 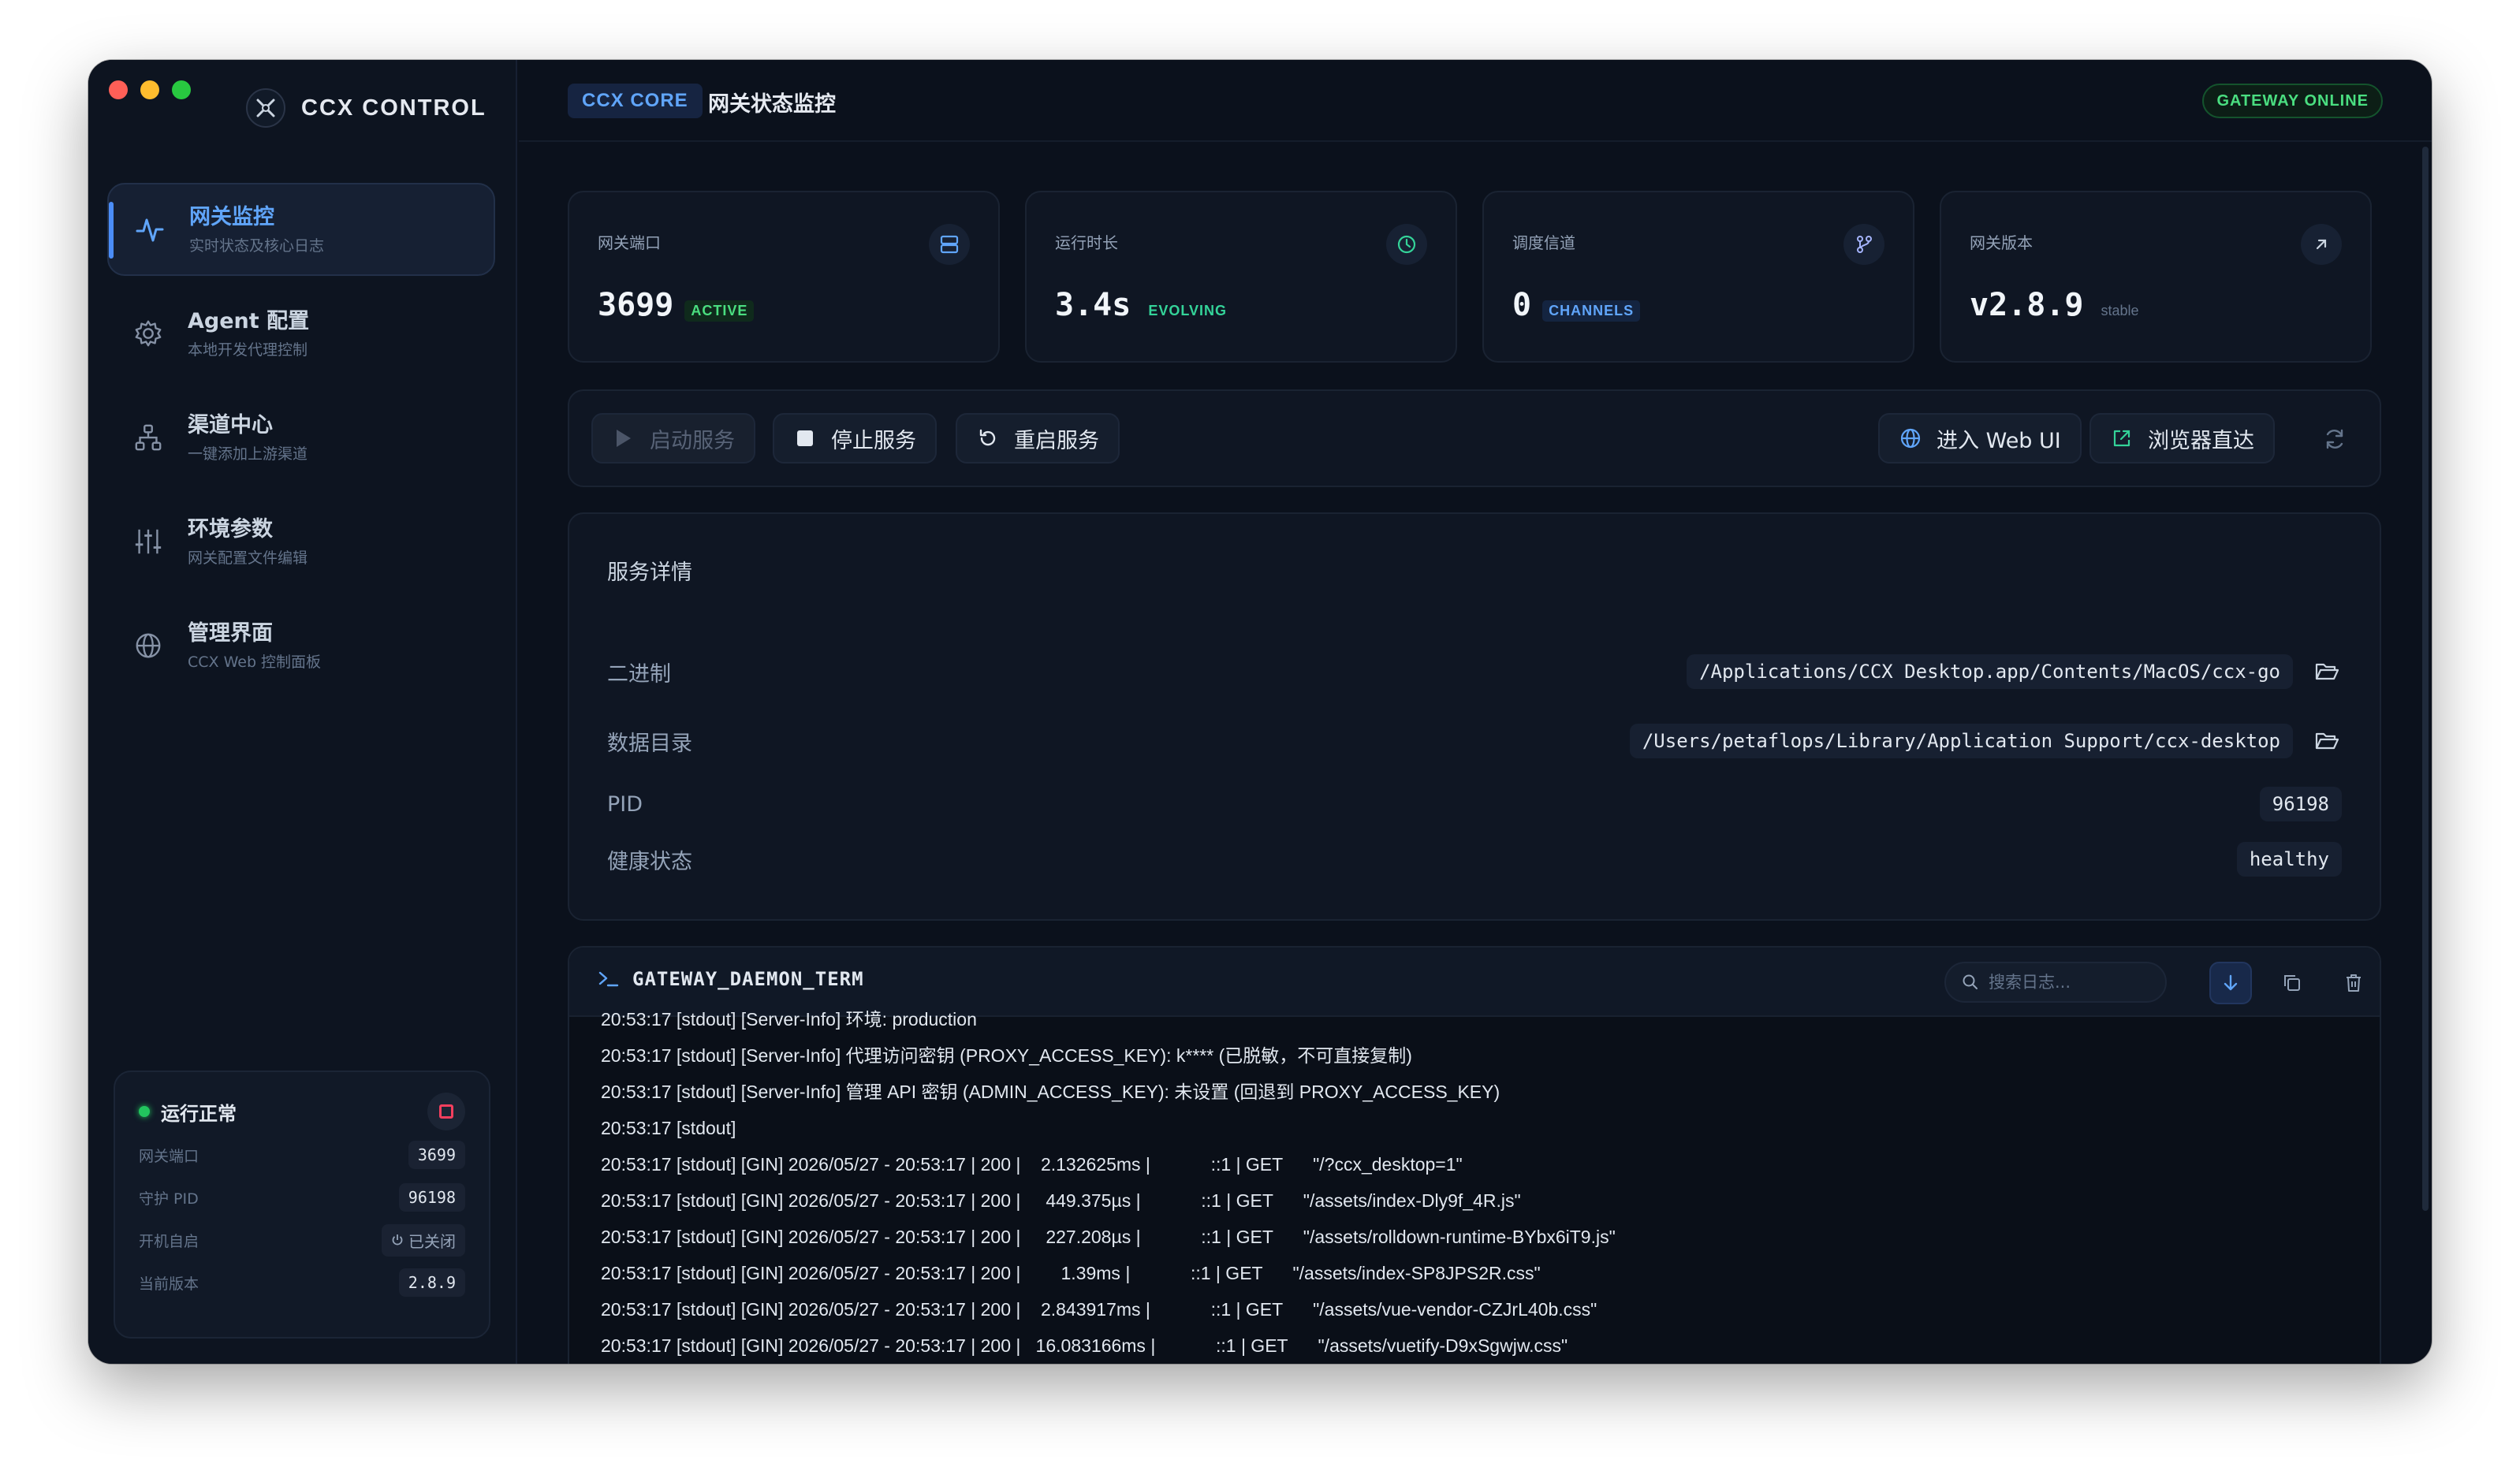 I want to click on sidebar-item-gateway-monitor: 网关监控 实时状态及核心日志, so click(x=301, y=229).